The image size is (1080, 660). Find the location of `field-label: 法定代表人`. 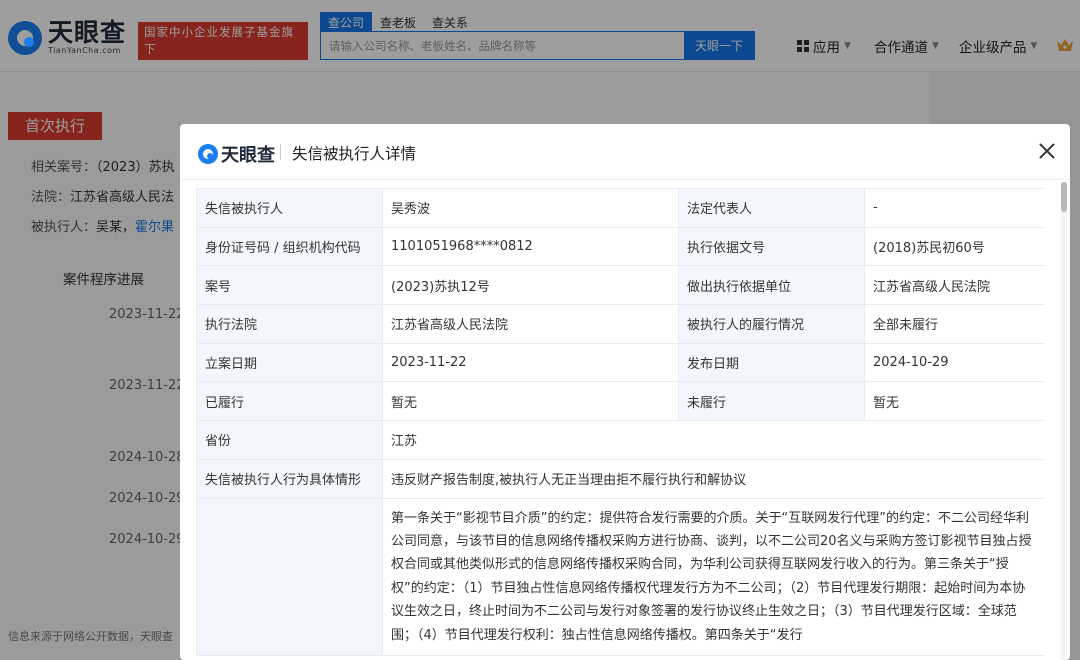

field-label: 法定代表人 is located at coordinates (771, 208).